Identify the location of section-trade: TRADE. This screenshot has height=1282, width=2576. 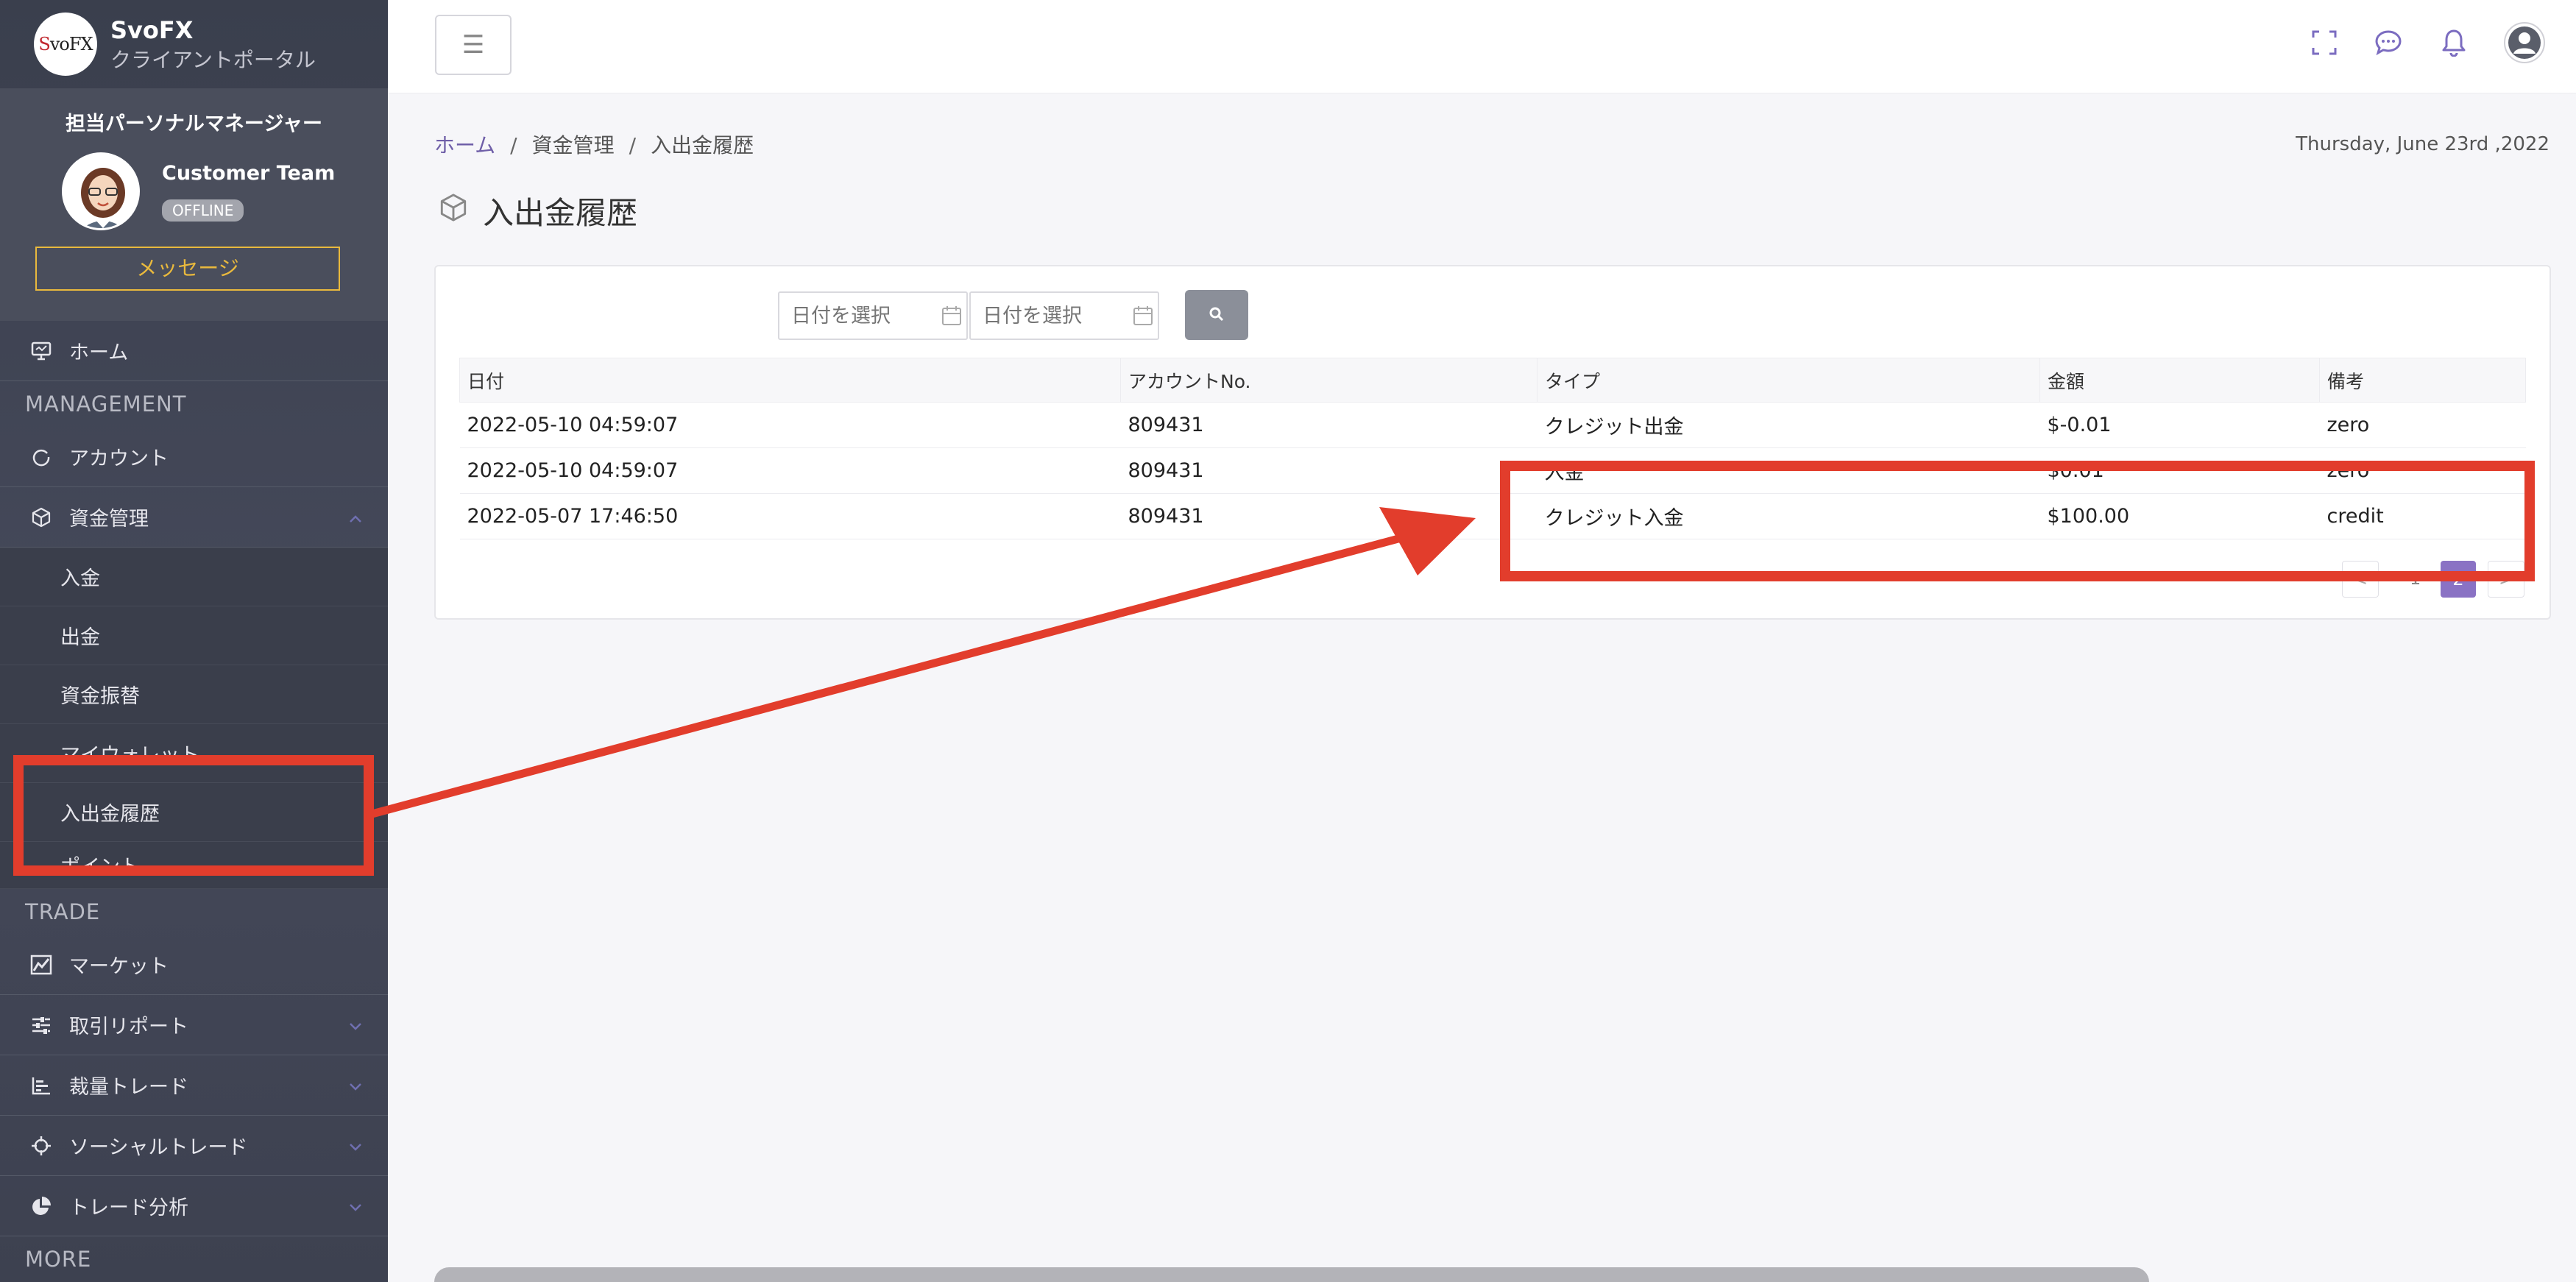
(63, 911).